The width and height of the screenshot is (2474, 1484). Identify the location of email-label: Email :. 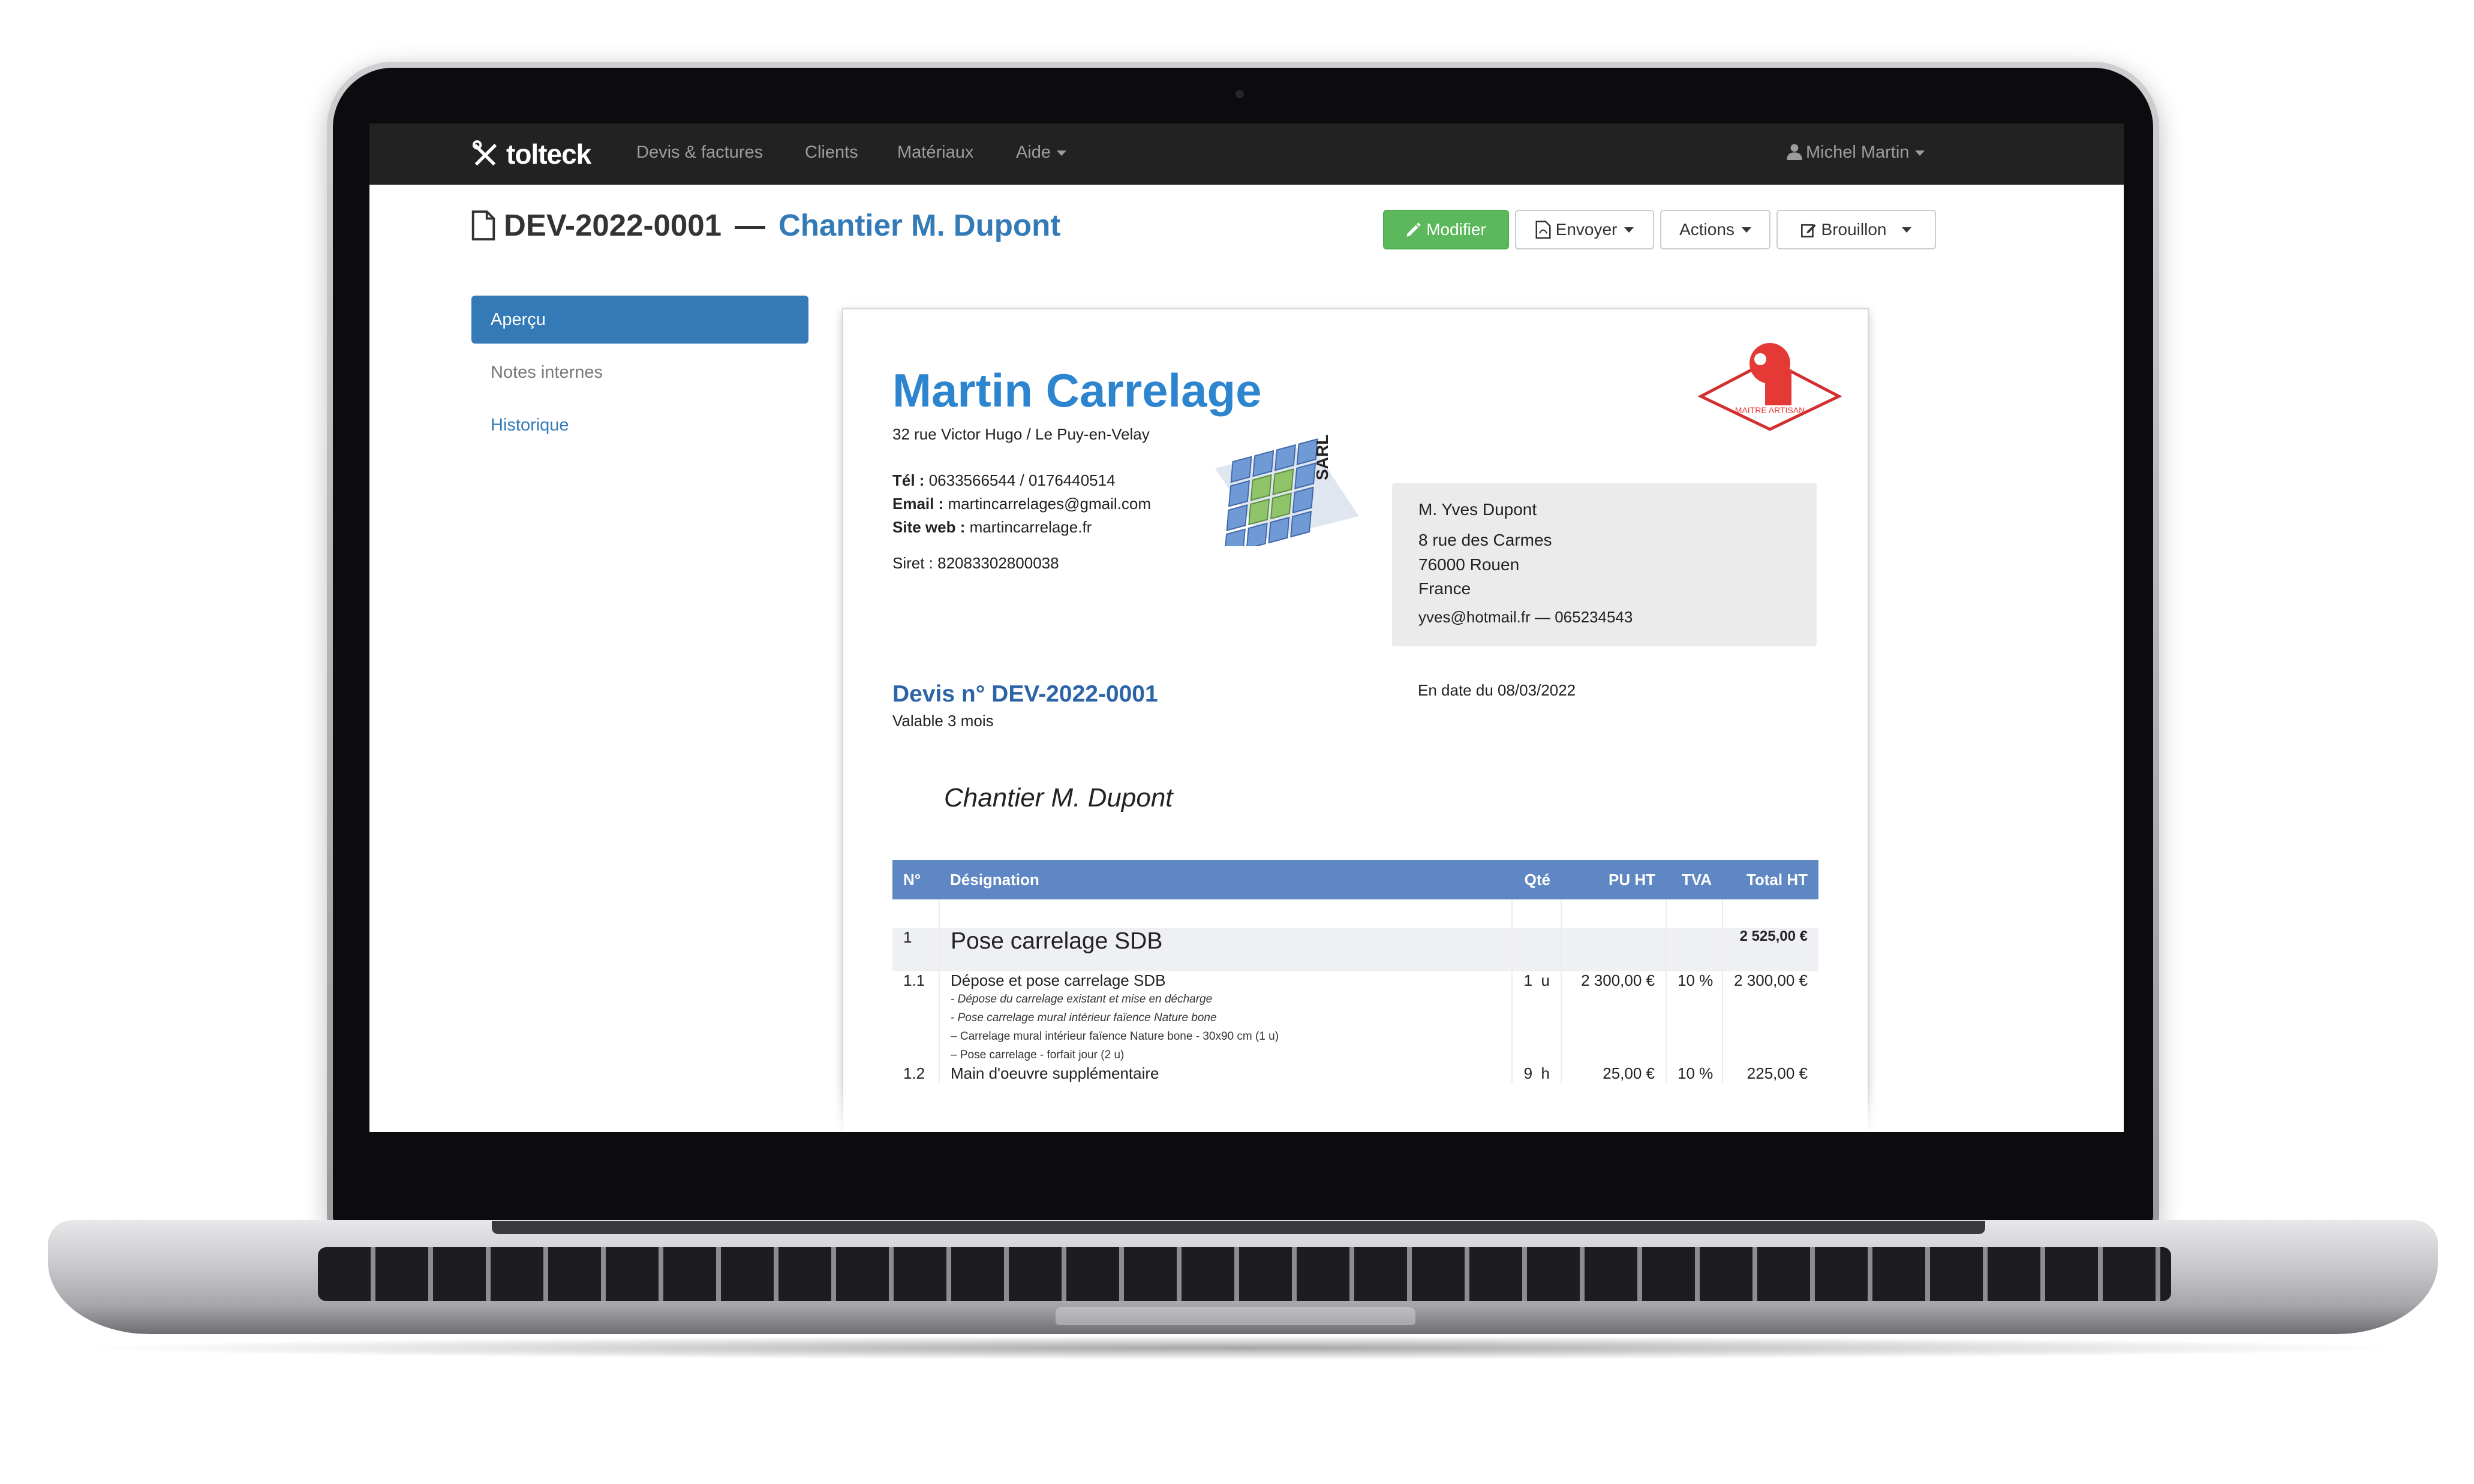
(918, 504).